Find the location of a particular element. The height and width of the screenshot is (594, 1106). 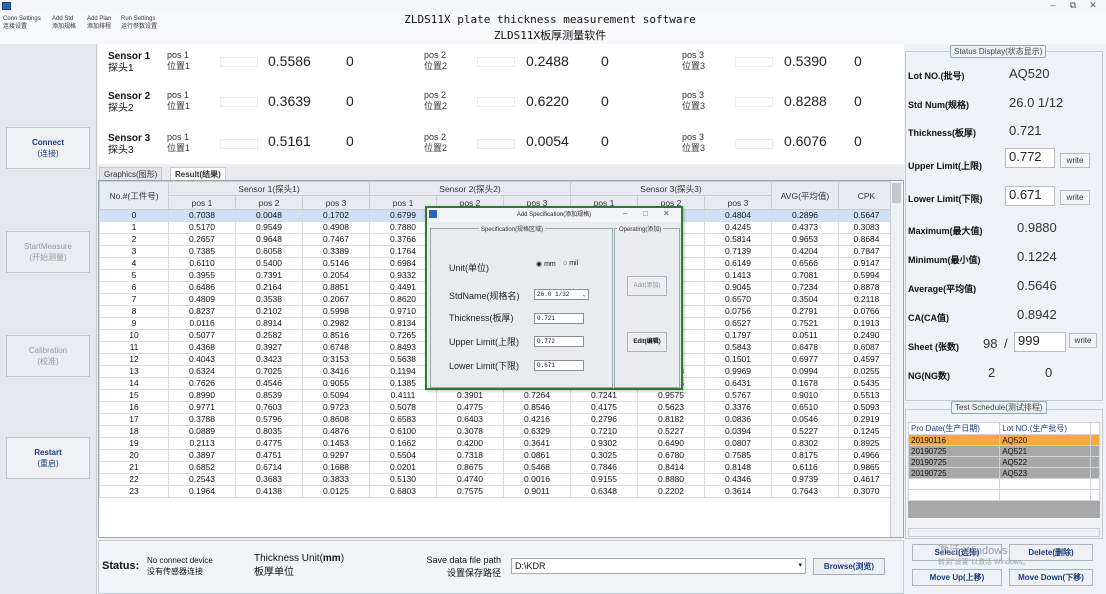

row-number-cell: 1 is located at coordinates (134, 227).